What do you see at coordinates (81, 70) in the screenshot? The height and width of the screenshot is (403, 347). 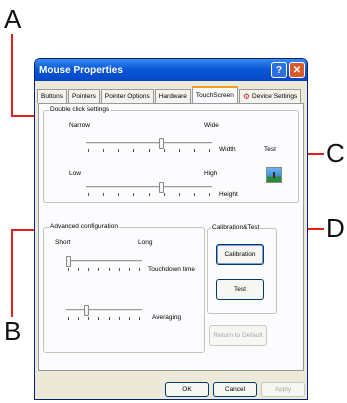 I see `window-title: Mouse Properties` at bounding box center [81, 70].